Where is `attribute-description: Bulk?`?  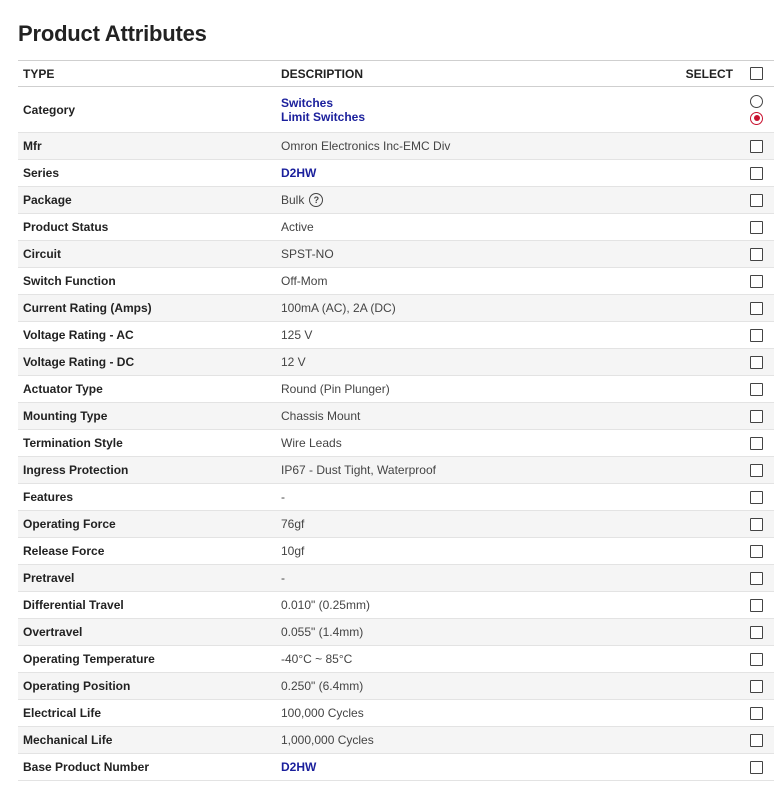 attribute-description: Bulk? is located at coordinates (466, 200).